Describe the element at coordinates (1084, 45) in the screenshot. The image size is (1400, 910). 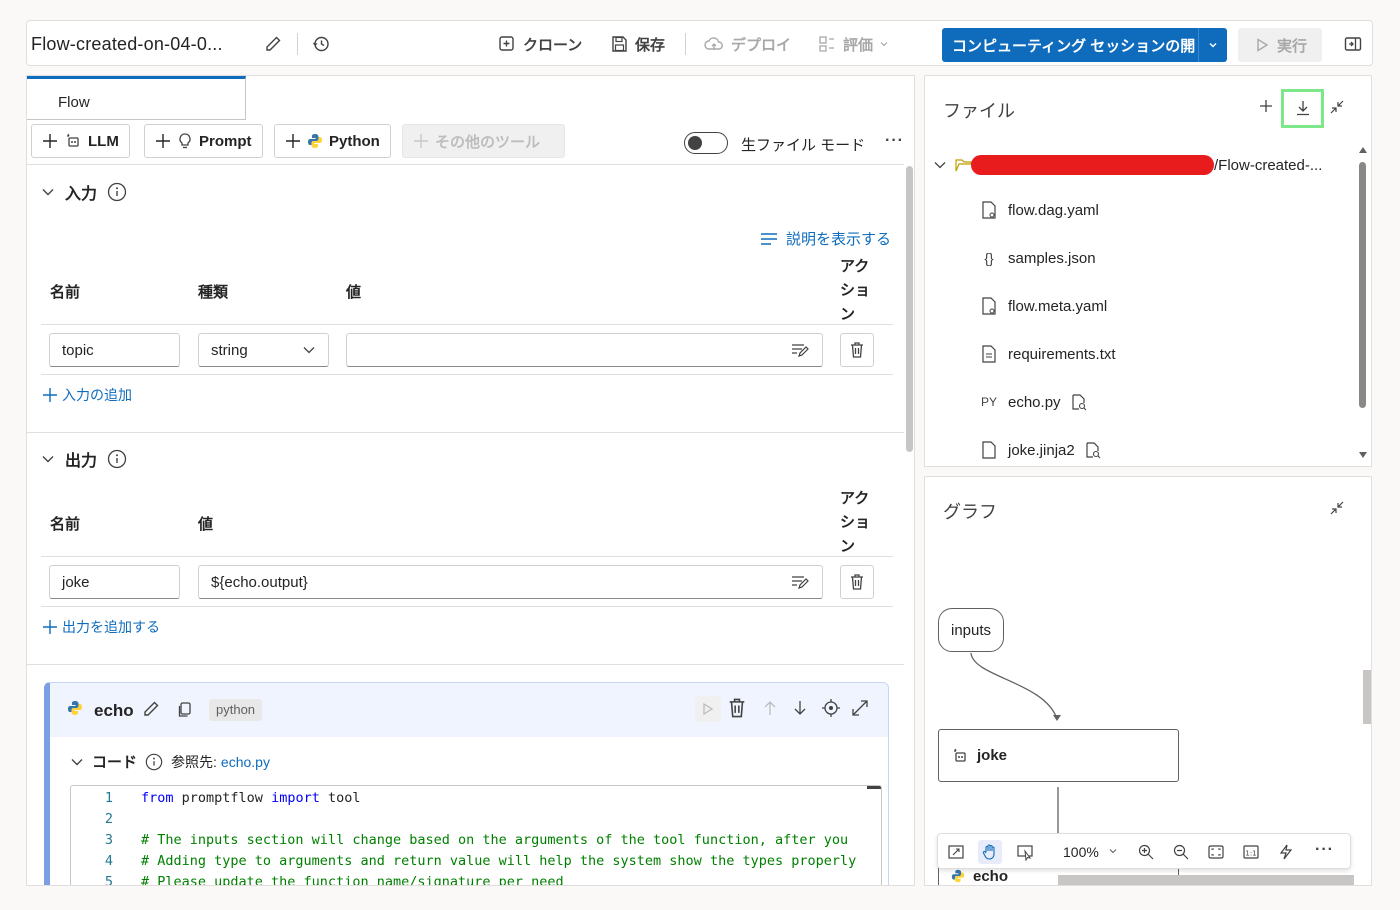
I see `compute-session-button: コンピューティング セッションの開` at that location.